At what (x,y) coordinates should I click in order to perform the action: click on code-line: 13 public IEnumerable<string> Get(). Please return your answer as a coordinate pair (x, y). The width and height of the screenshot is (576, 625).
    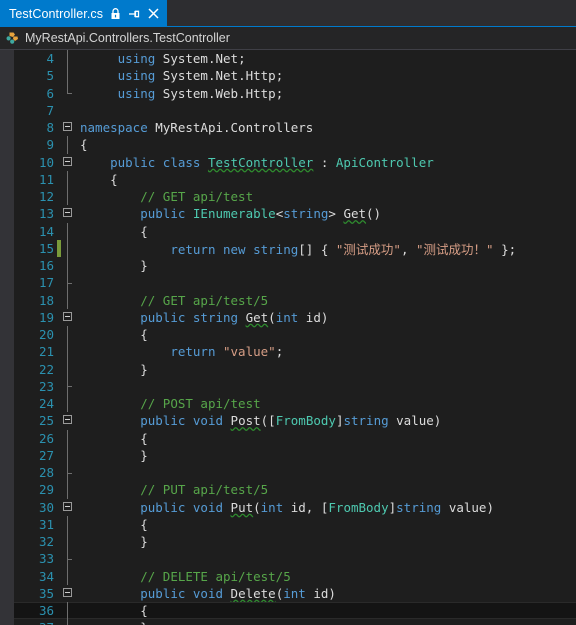
    Looking at the image, I should click on (295, 213).